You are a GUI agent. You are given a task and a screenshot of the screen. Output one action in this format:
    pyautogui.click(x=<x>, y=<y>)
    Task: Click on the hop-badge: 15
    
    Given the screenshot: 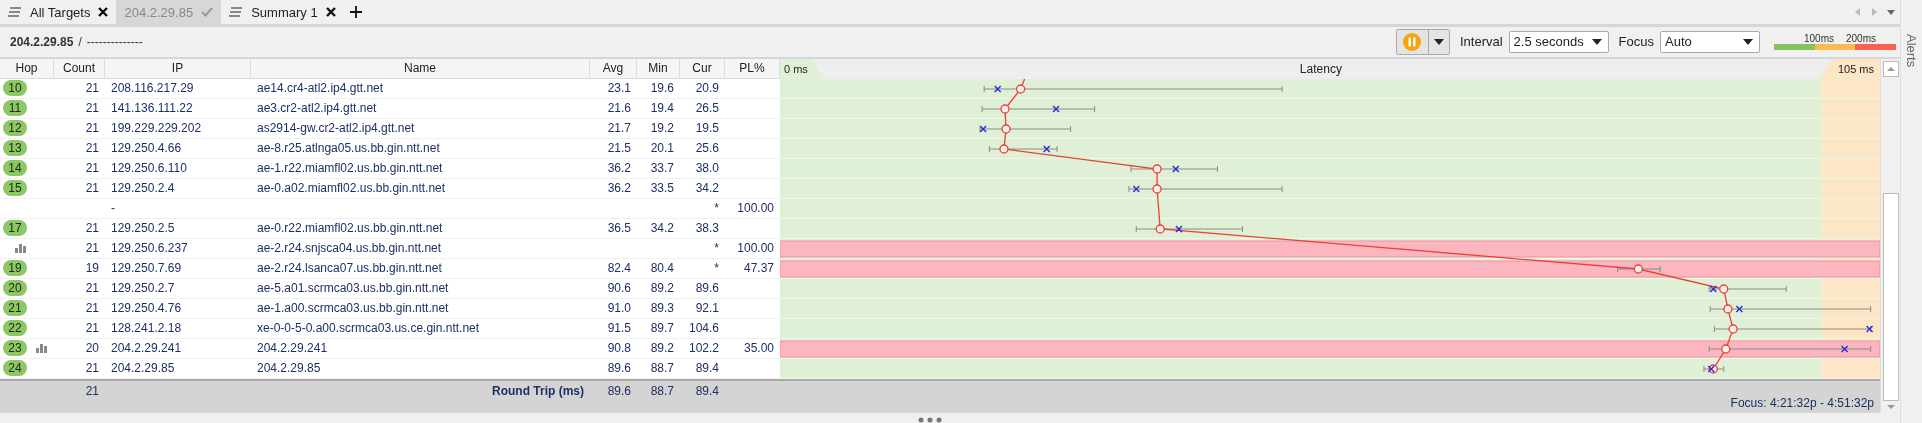 What is the action you would take?
    pyautogui.click(x=15, y=188)
    